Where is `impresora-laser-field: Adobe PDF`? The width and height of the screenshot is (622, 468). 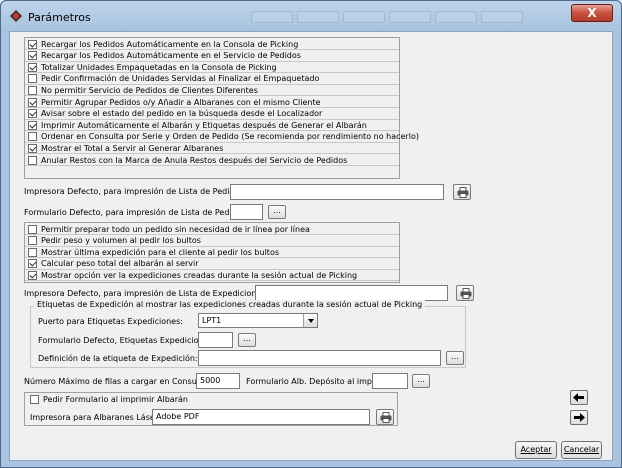 impresora-laser-field: Adobe PDF is located at coordinates (261, 417).